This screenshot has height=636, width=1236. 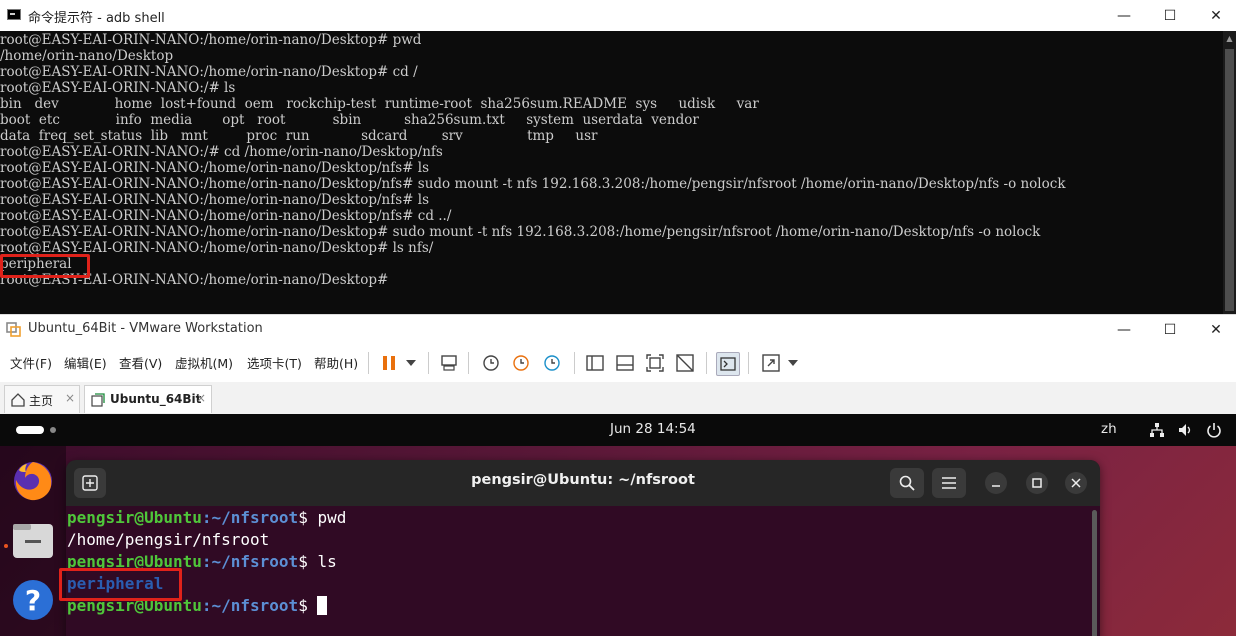 I want to click on maximize-icon, so click(x=1037, y=483).